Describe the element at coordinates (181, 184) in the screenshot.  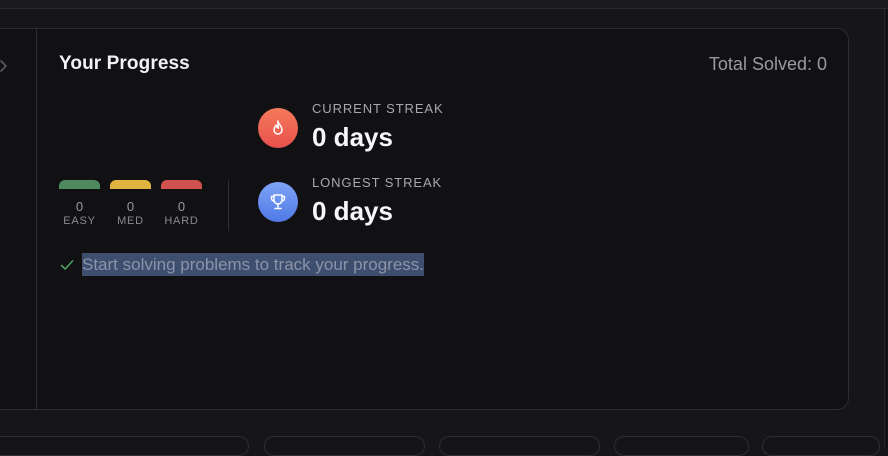
I see `hard-bar` at that location.